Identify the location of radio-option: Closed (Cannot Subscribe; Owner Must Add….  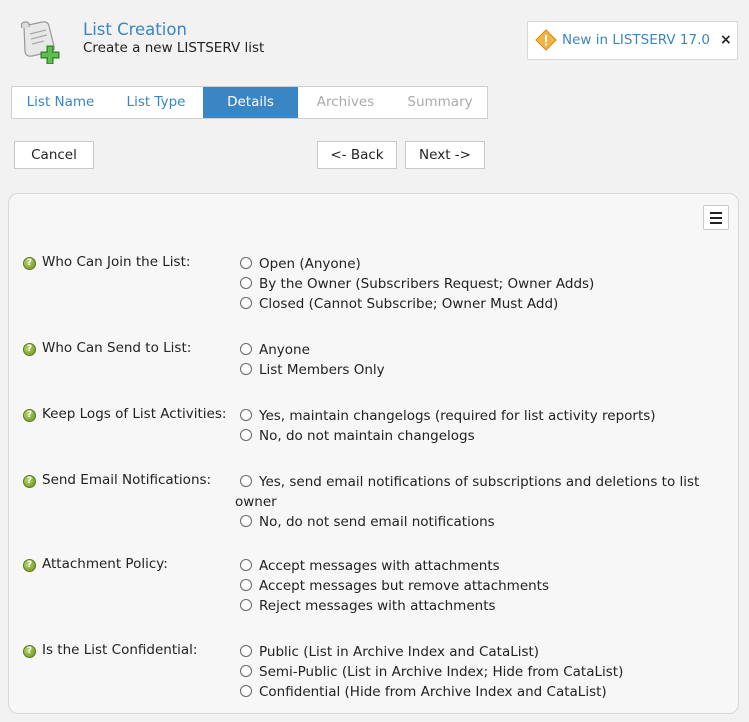
(480, 304).